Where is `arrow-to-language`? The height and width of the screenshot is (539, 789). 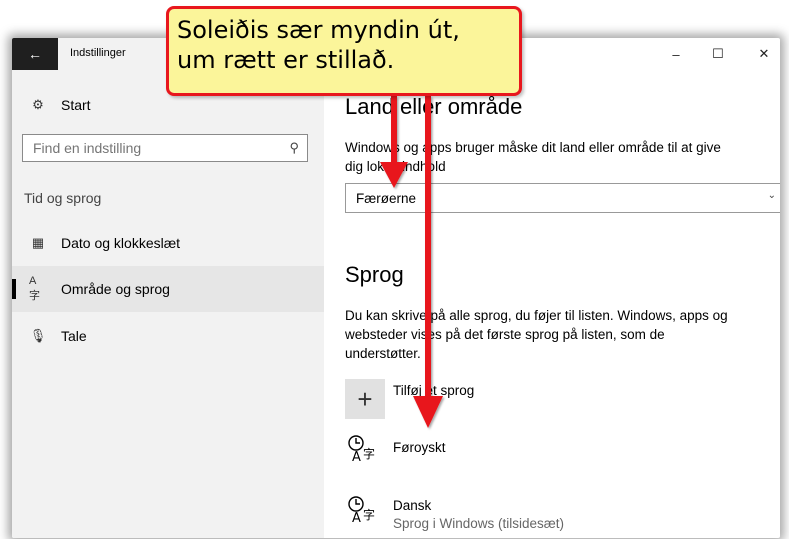
arrow-to-language is located at coordinates (428, 262).